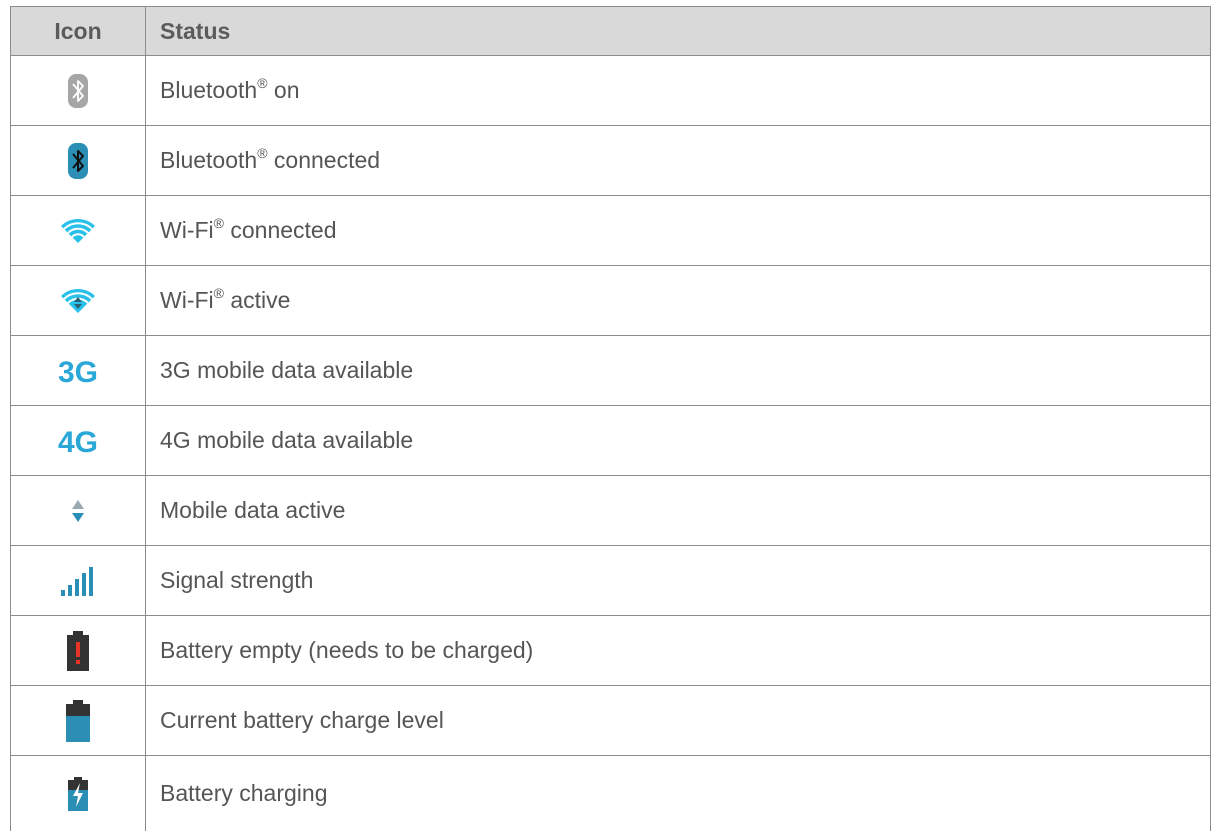 The width and height of the screenshot is (1217, 831). I want to click on table-row: 3G 3G mobile data available, so click(611, 371).